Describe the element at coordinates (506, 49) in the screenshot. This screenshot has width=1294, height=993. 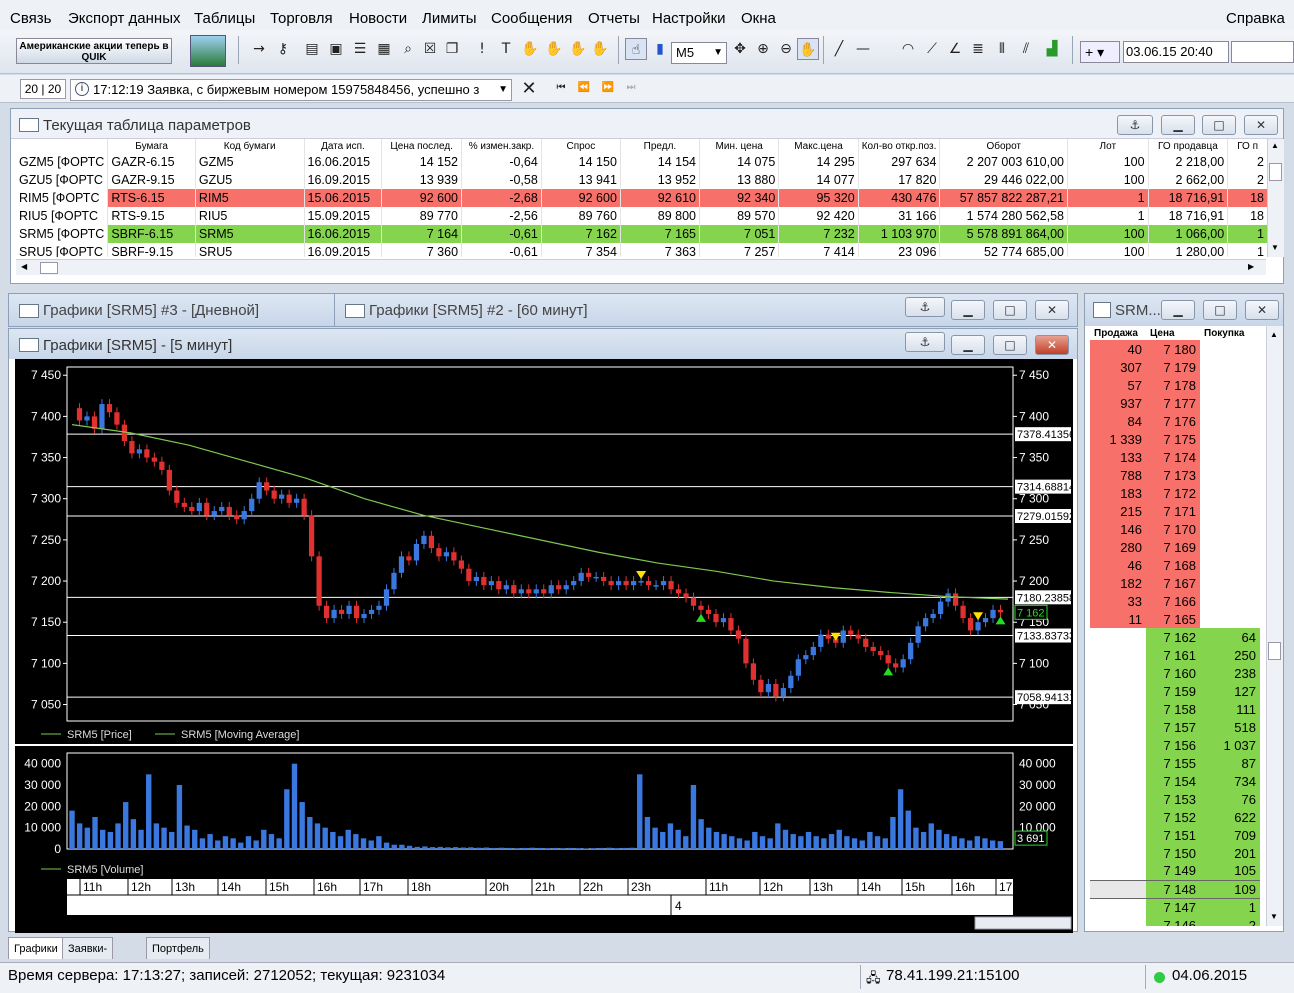
I see `text-icon: T` at that location.